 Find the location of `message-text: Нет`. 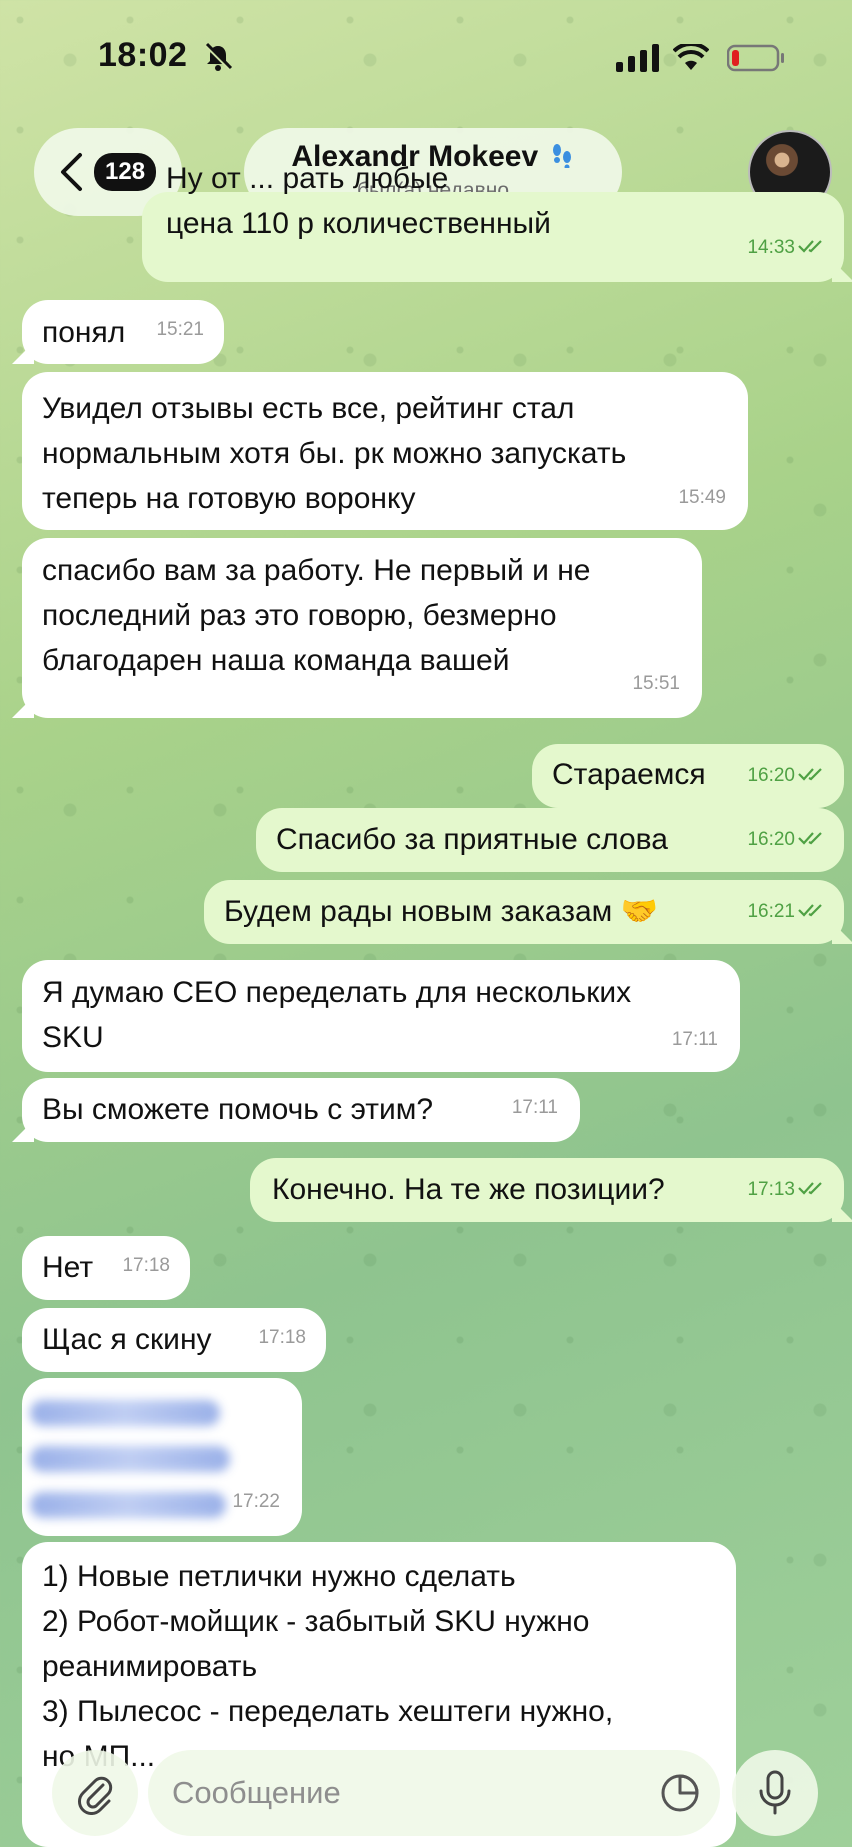

message-text: Нет is located at coordinates (68, 1267).